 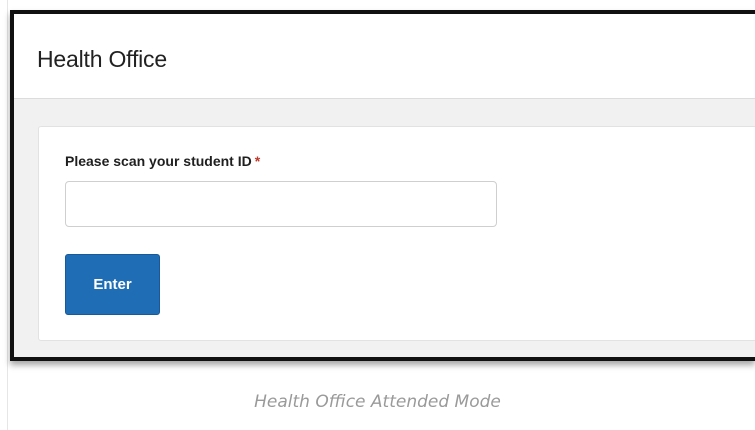 What do you see at coordinates (112, 284) in the screenshot?
I see `enter-button: Enter` at bounding box center [112, 284].